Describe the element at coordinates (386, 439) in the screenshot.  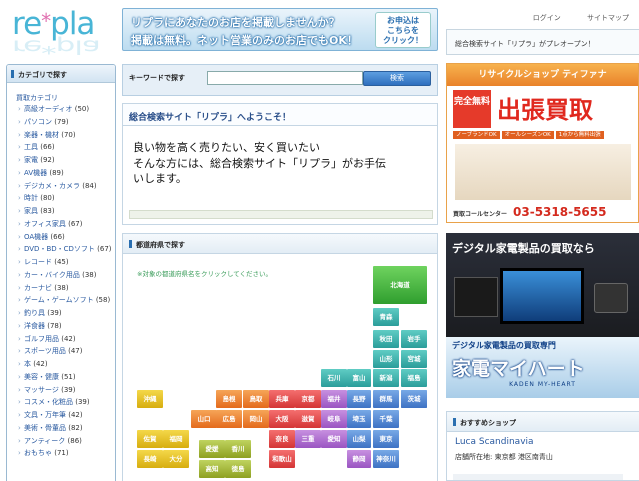
I see `prefecture-button: 東京` at that location.